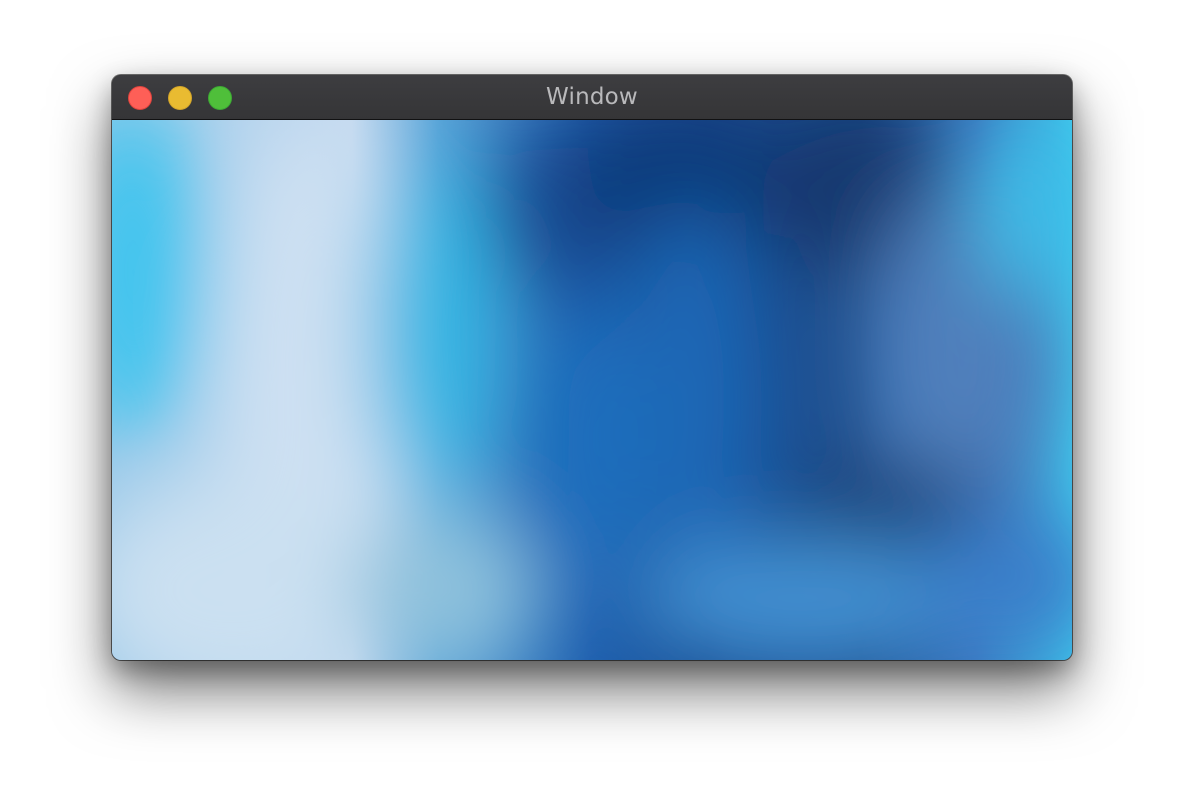 This screenshot has height=808, width=1184. I want to click on title-bar: Window, so click(592, 97).